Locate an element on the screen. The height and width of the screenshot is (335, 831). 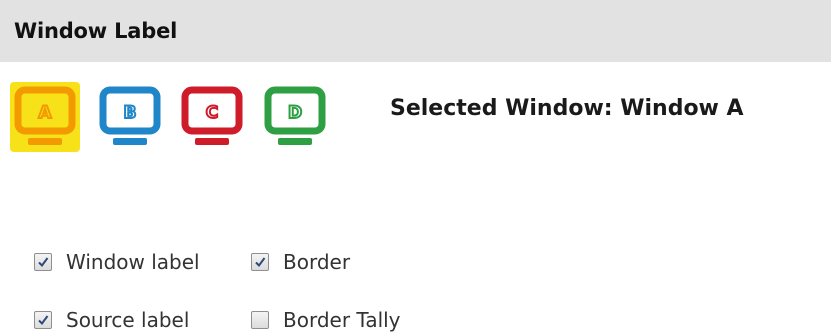
panel-title: Window Label is located at coordinates (96, 31).